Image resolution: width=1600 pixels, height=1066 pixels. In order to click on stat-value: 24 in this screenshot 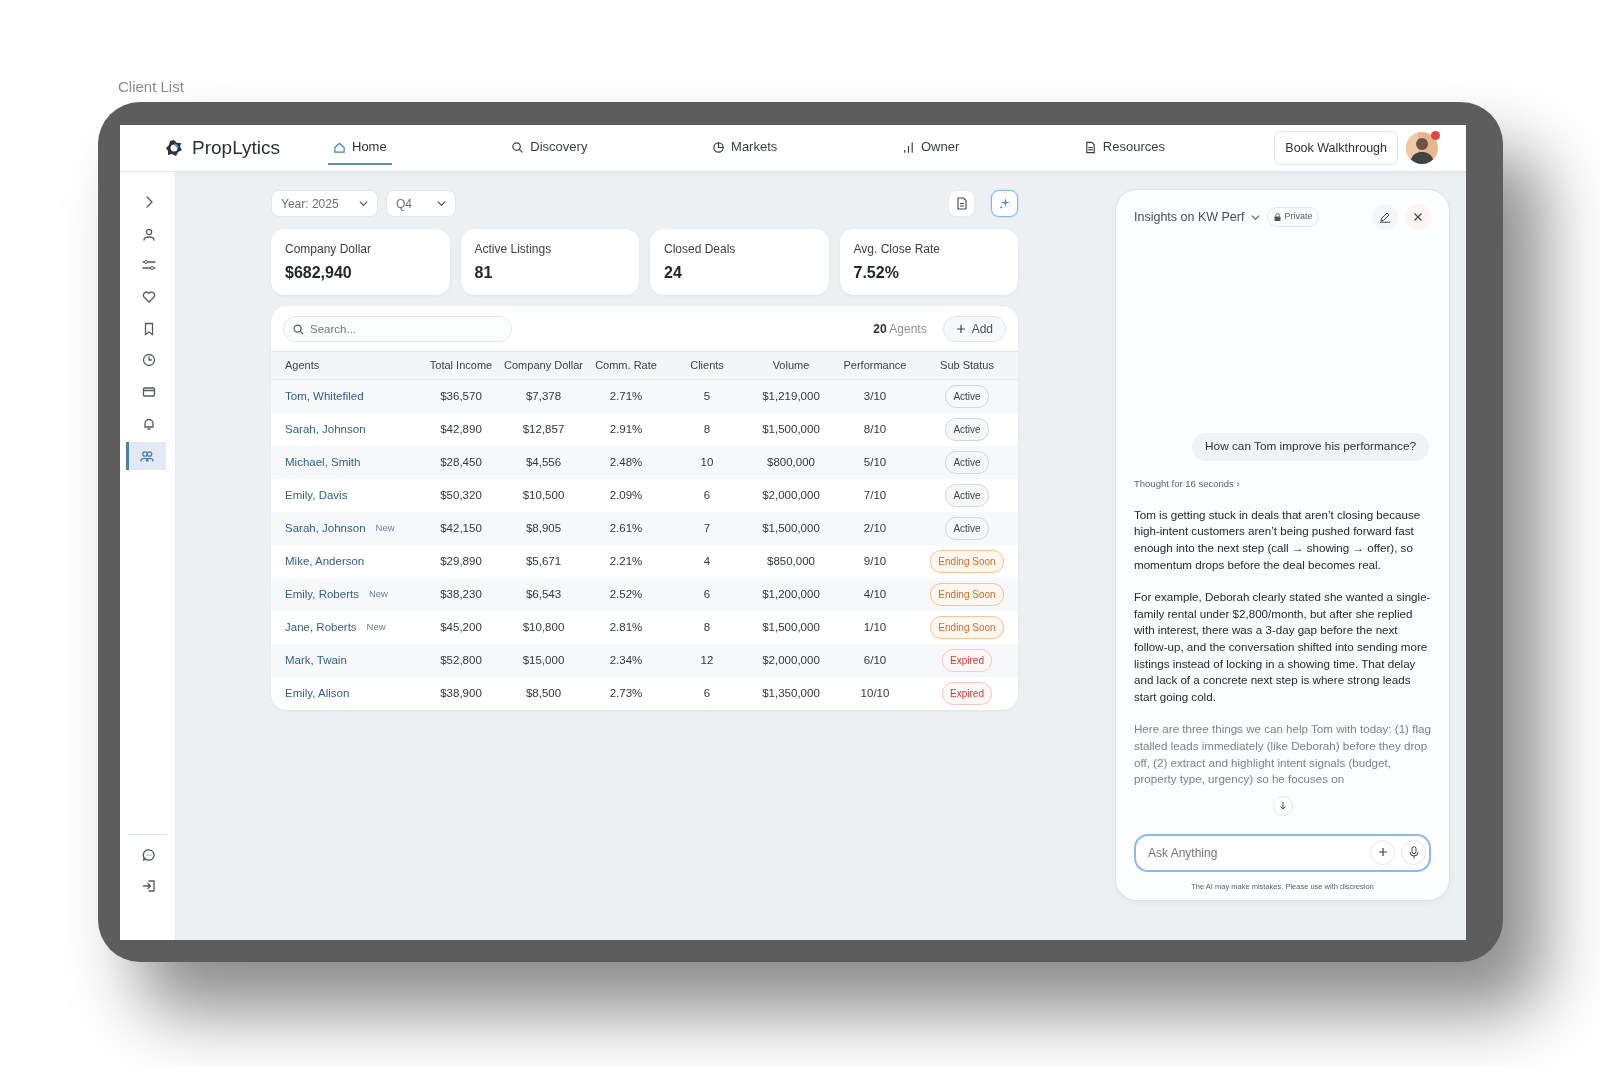, I will do `click(673, 273)`.